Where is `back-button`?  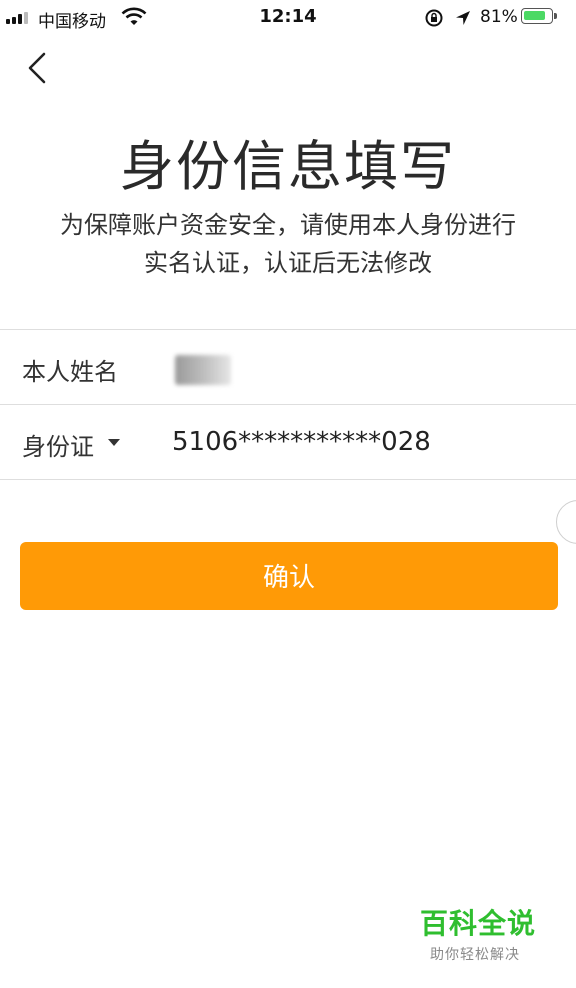 back-button is located at coordinates (38, 68).